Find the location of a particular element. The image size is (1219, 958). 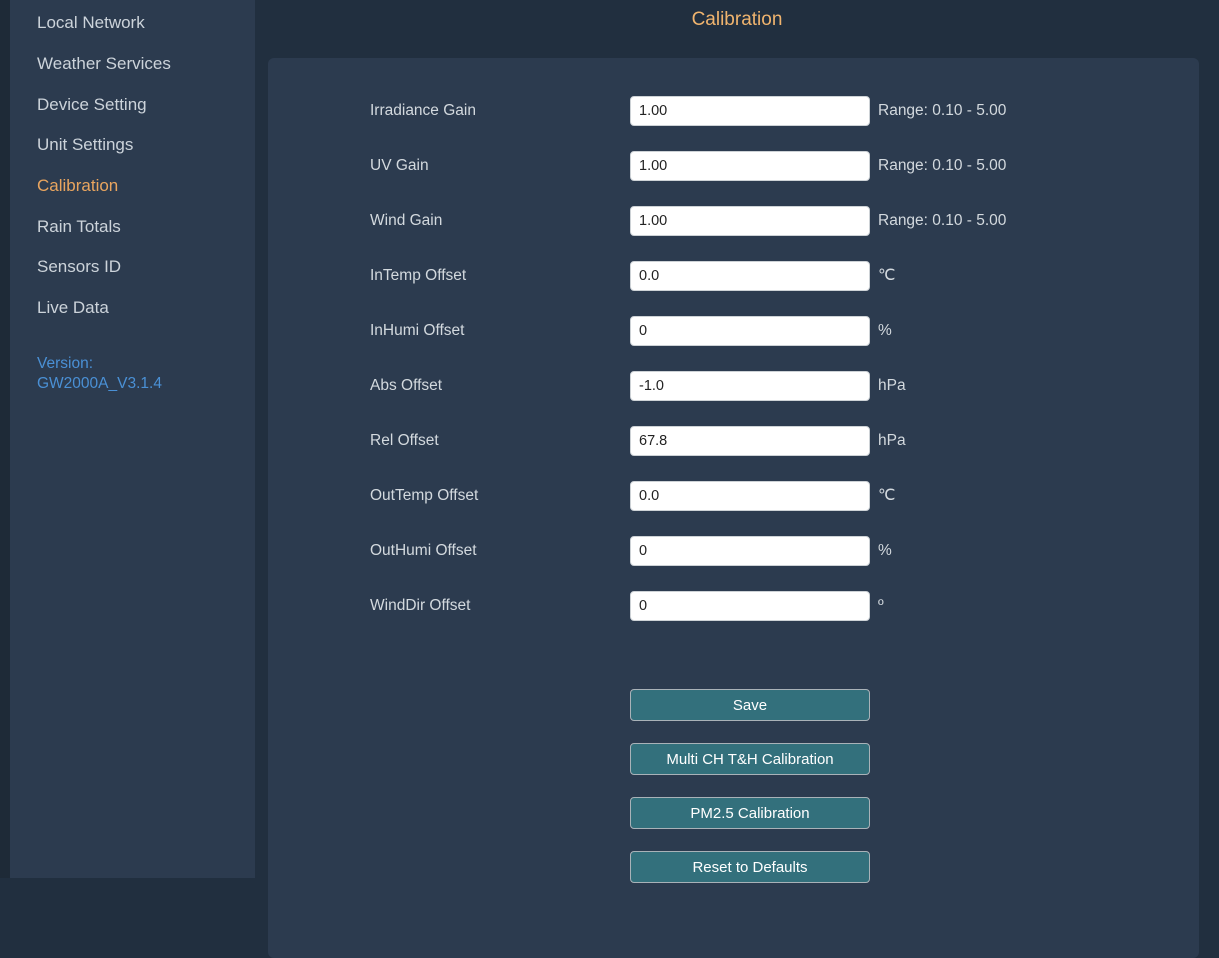

irradiance-gain-label: Irradiance Gain is located at coordinates (423, 110).